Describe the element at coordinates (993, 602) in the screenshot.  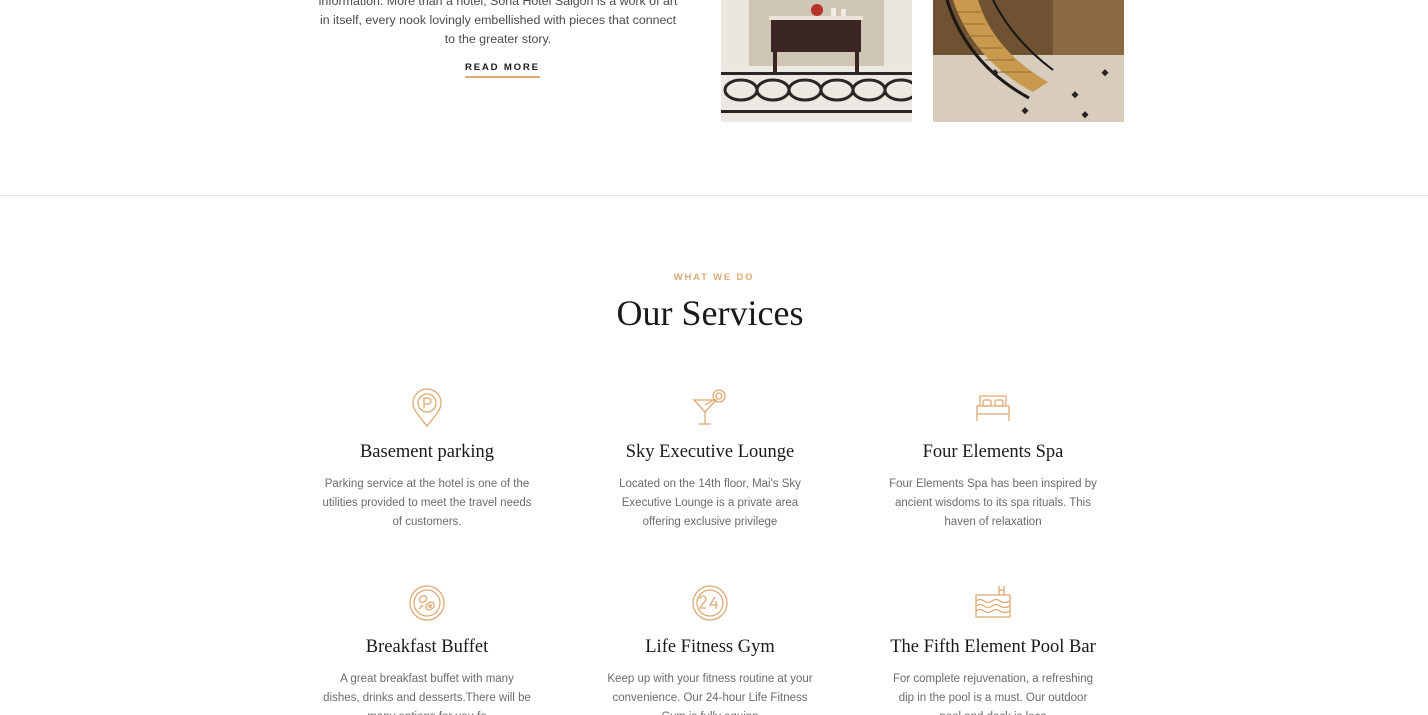
I see `pool-icon` at that location.